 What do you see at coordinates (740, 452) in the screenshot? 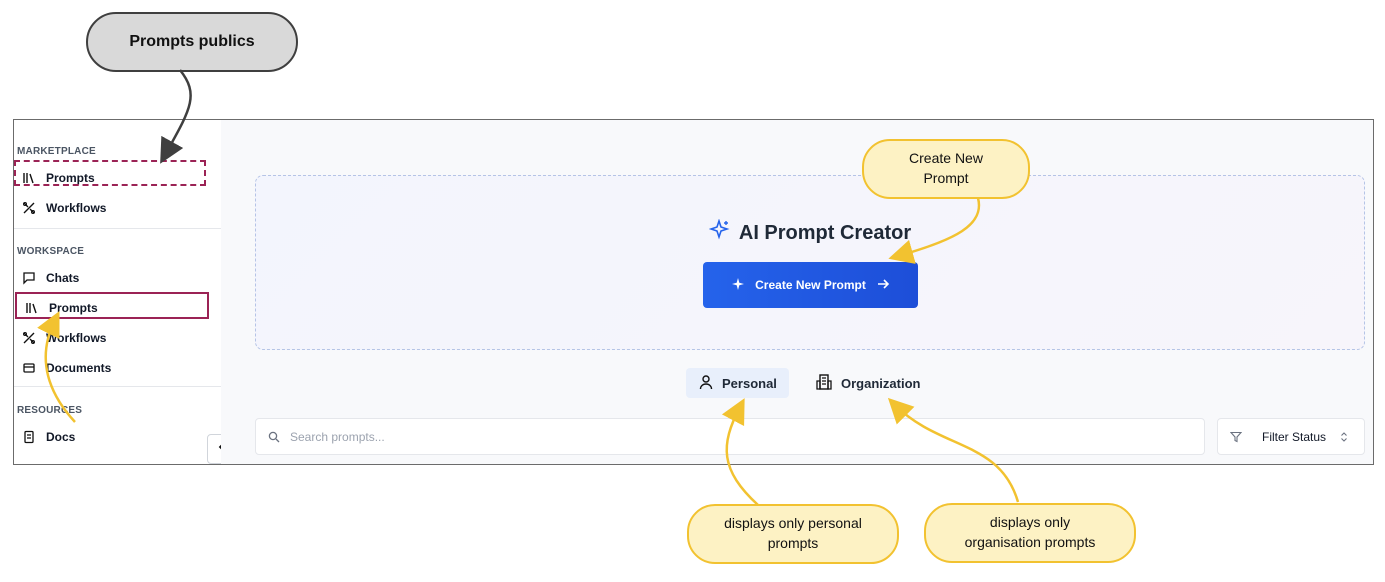
I see `arrow-to-personal-tab` at bounding box center [740, 452].